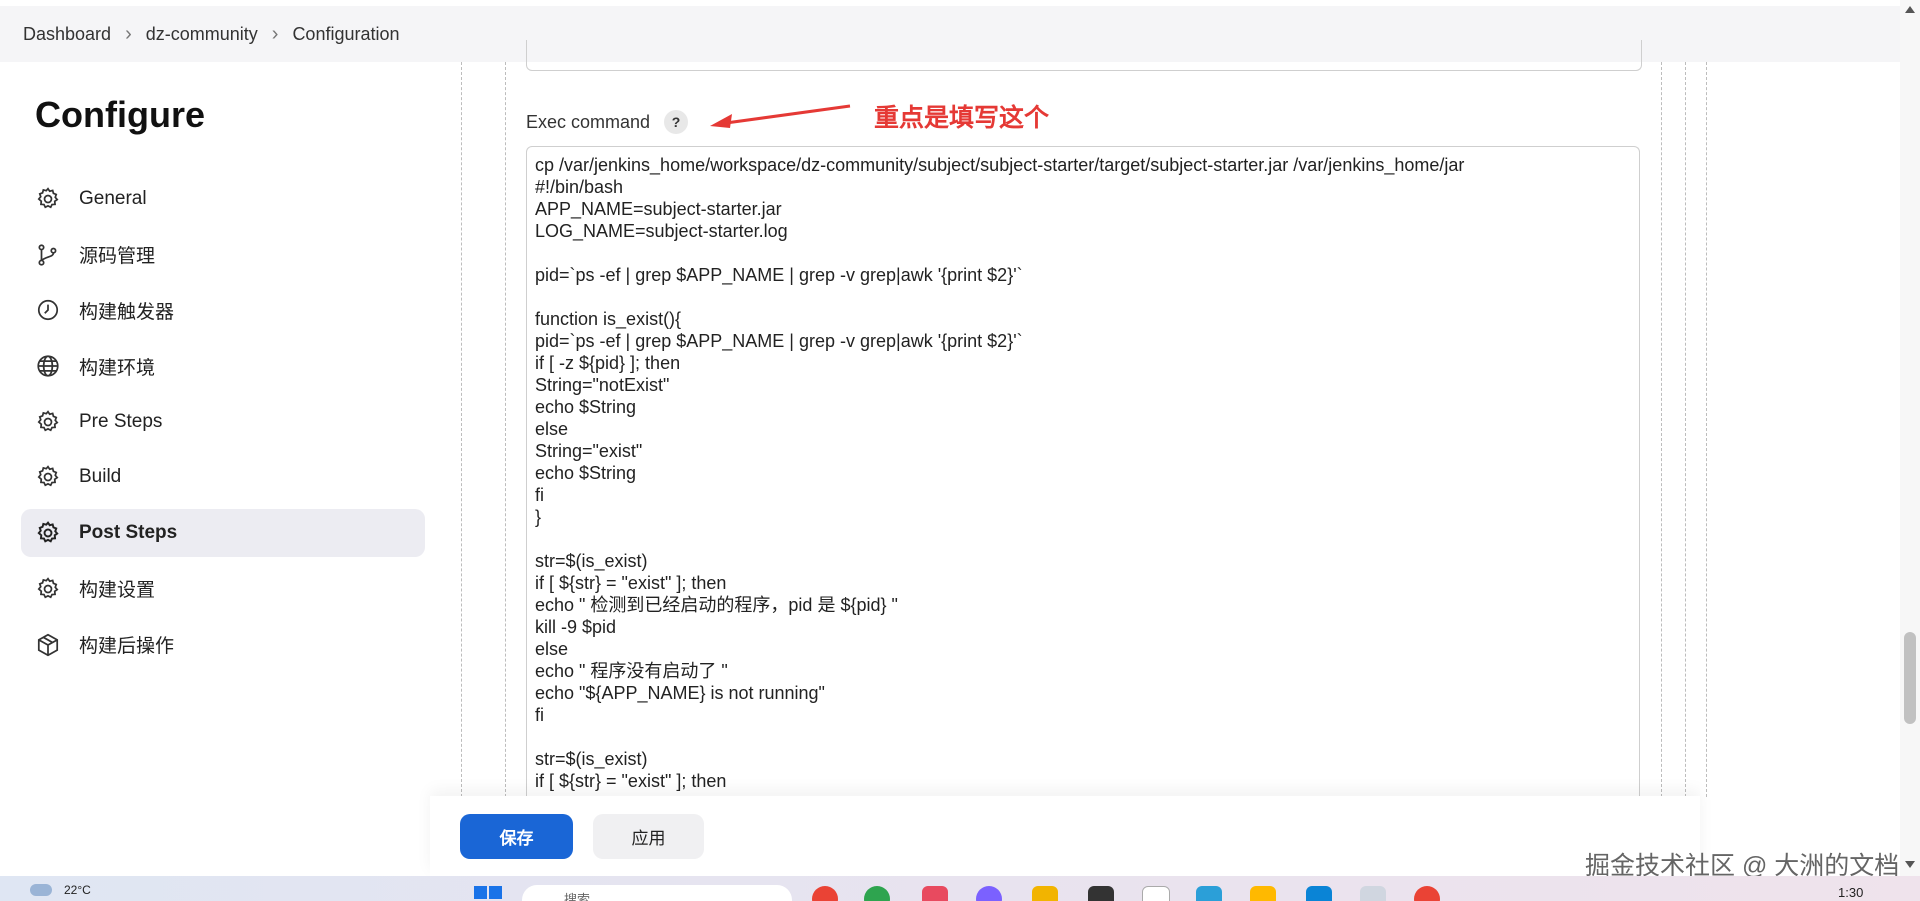 The image size is (1920, 901). I want to click on scroll-up-icon, so click(1910, 9).